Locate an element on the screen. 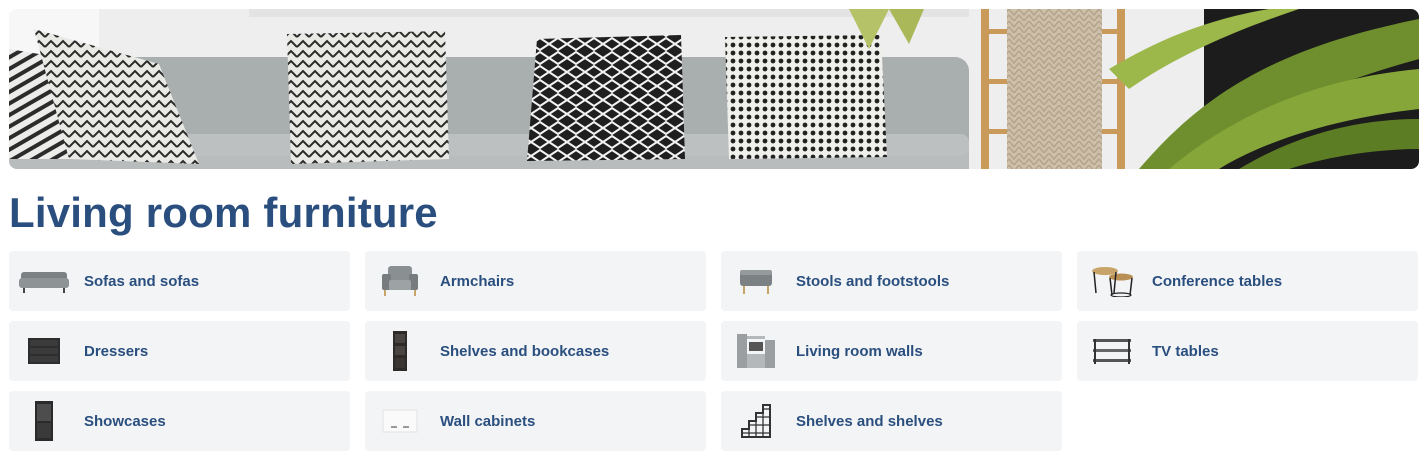  category-label: Stools and footstools is located at coordinates (873, 281).